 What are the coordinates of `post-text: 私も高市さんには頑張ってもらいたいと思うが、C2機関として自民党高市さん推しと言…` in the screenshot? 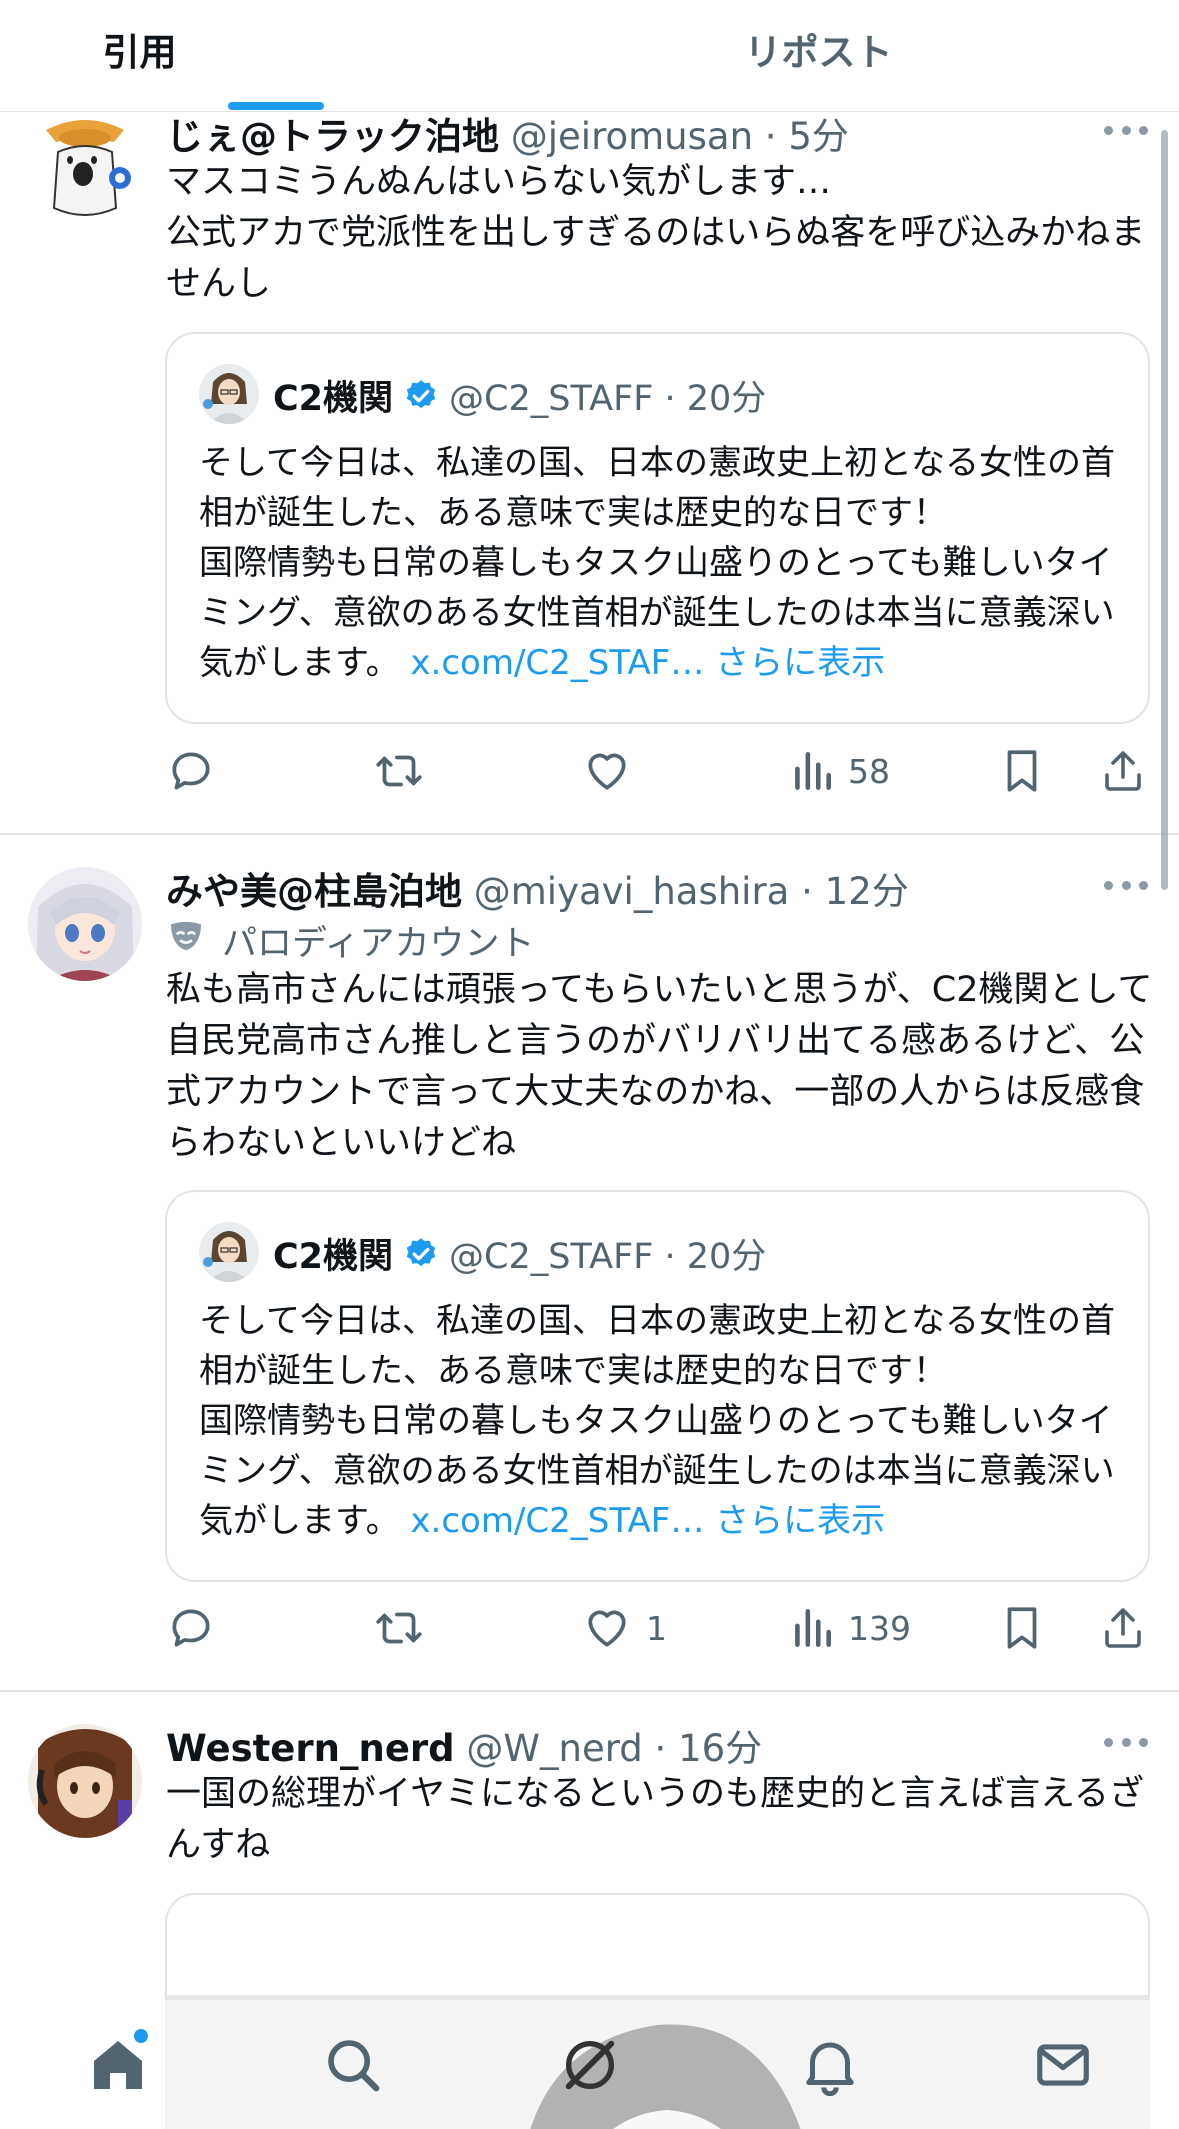 It's located at (659, 1066).